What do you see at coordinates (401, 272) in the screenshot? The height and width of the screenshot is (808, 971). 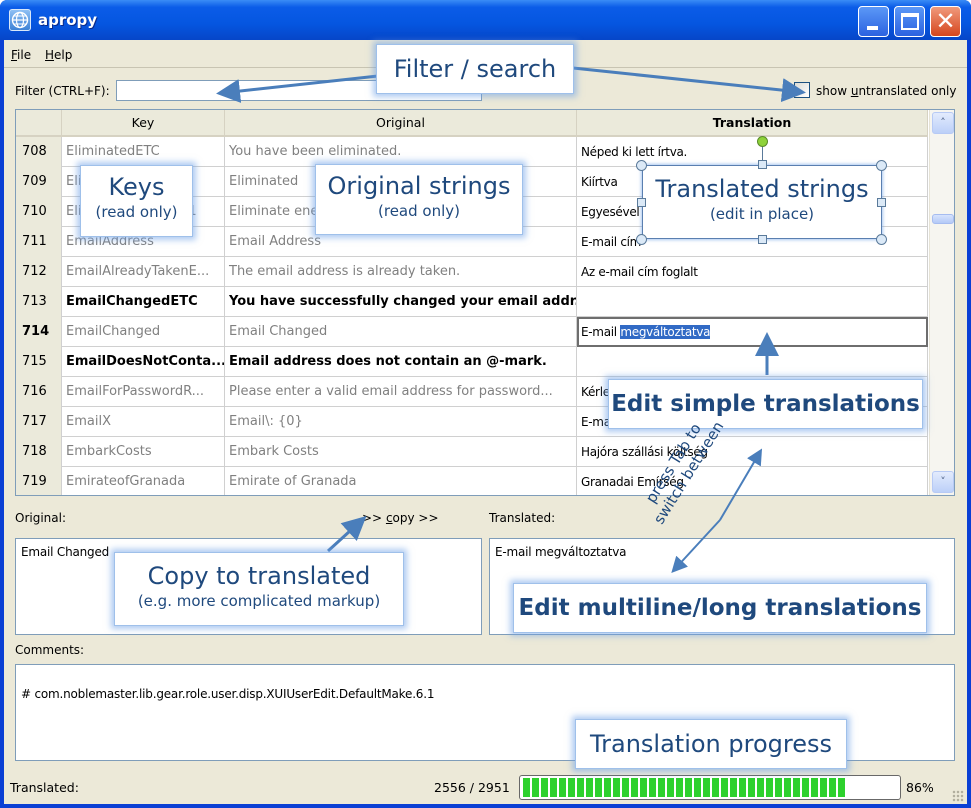 I see `original-cell: The email address is already taken.` at bounding box center [401, 272].